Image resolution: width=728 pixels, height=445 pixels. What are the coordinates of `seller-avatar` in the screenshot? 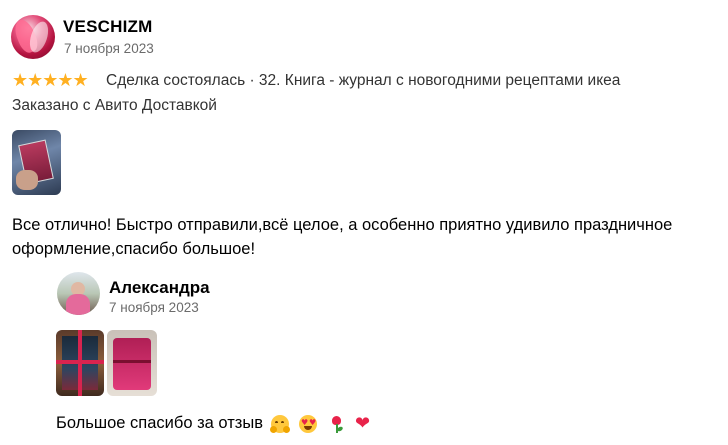 It's located at (78, 293).